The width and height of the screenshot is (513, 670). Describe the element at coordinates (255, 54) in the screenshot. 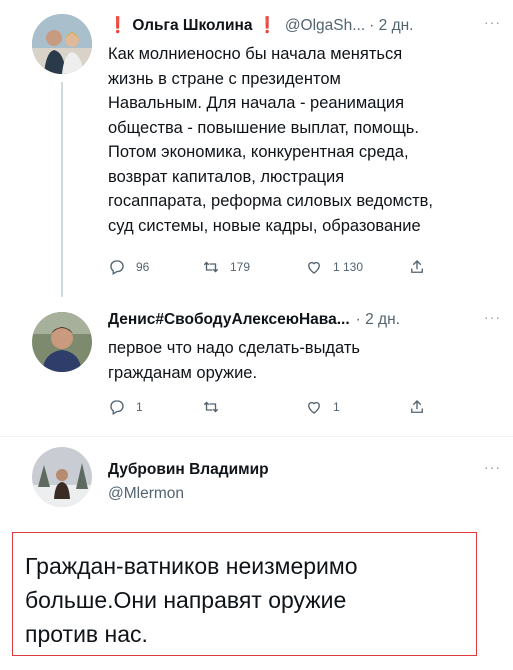

I see `tweet-text-line: Как молниеносно бы начала меняться` at that location.